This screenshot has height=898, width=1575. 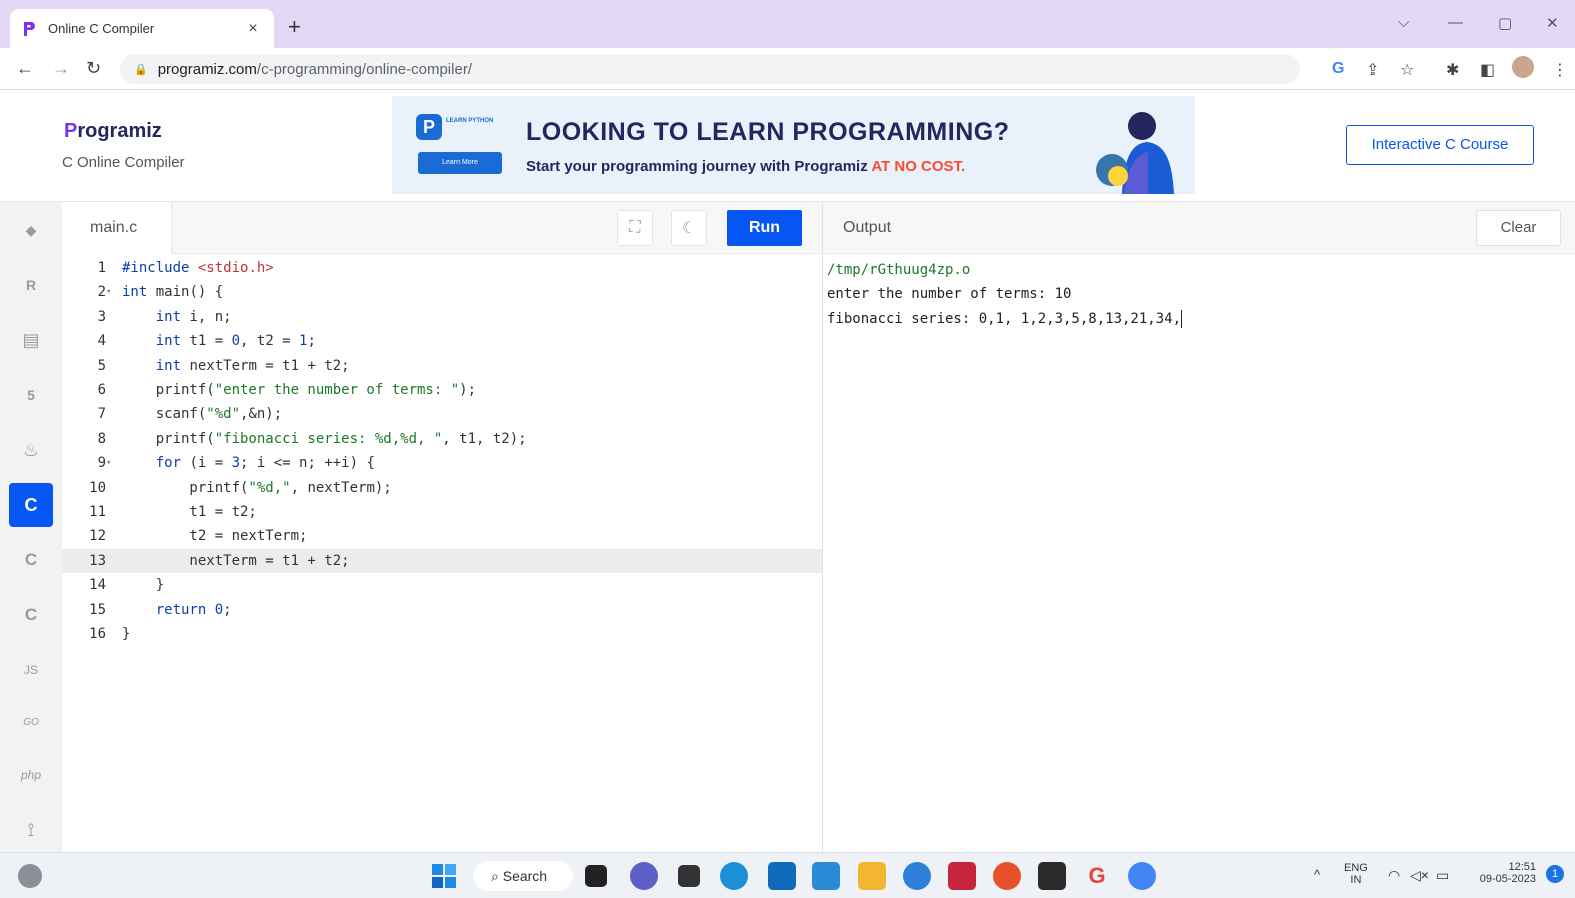 I want to click on profile-avatar, so click(x=1523, y=67).